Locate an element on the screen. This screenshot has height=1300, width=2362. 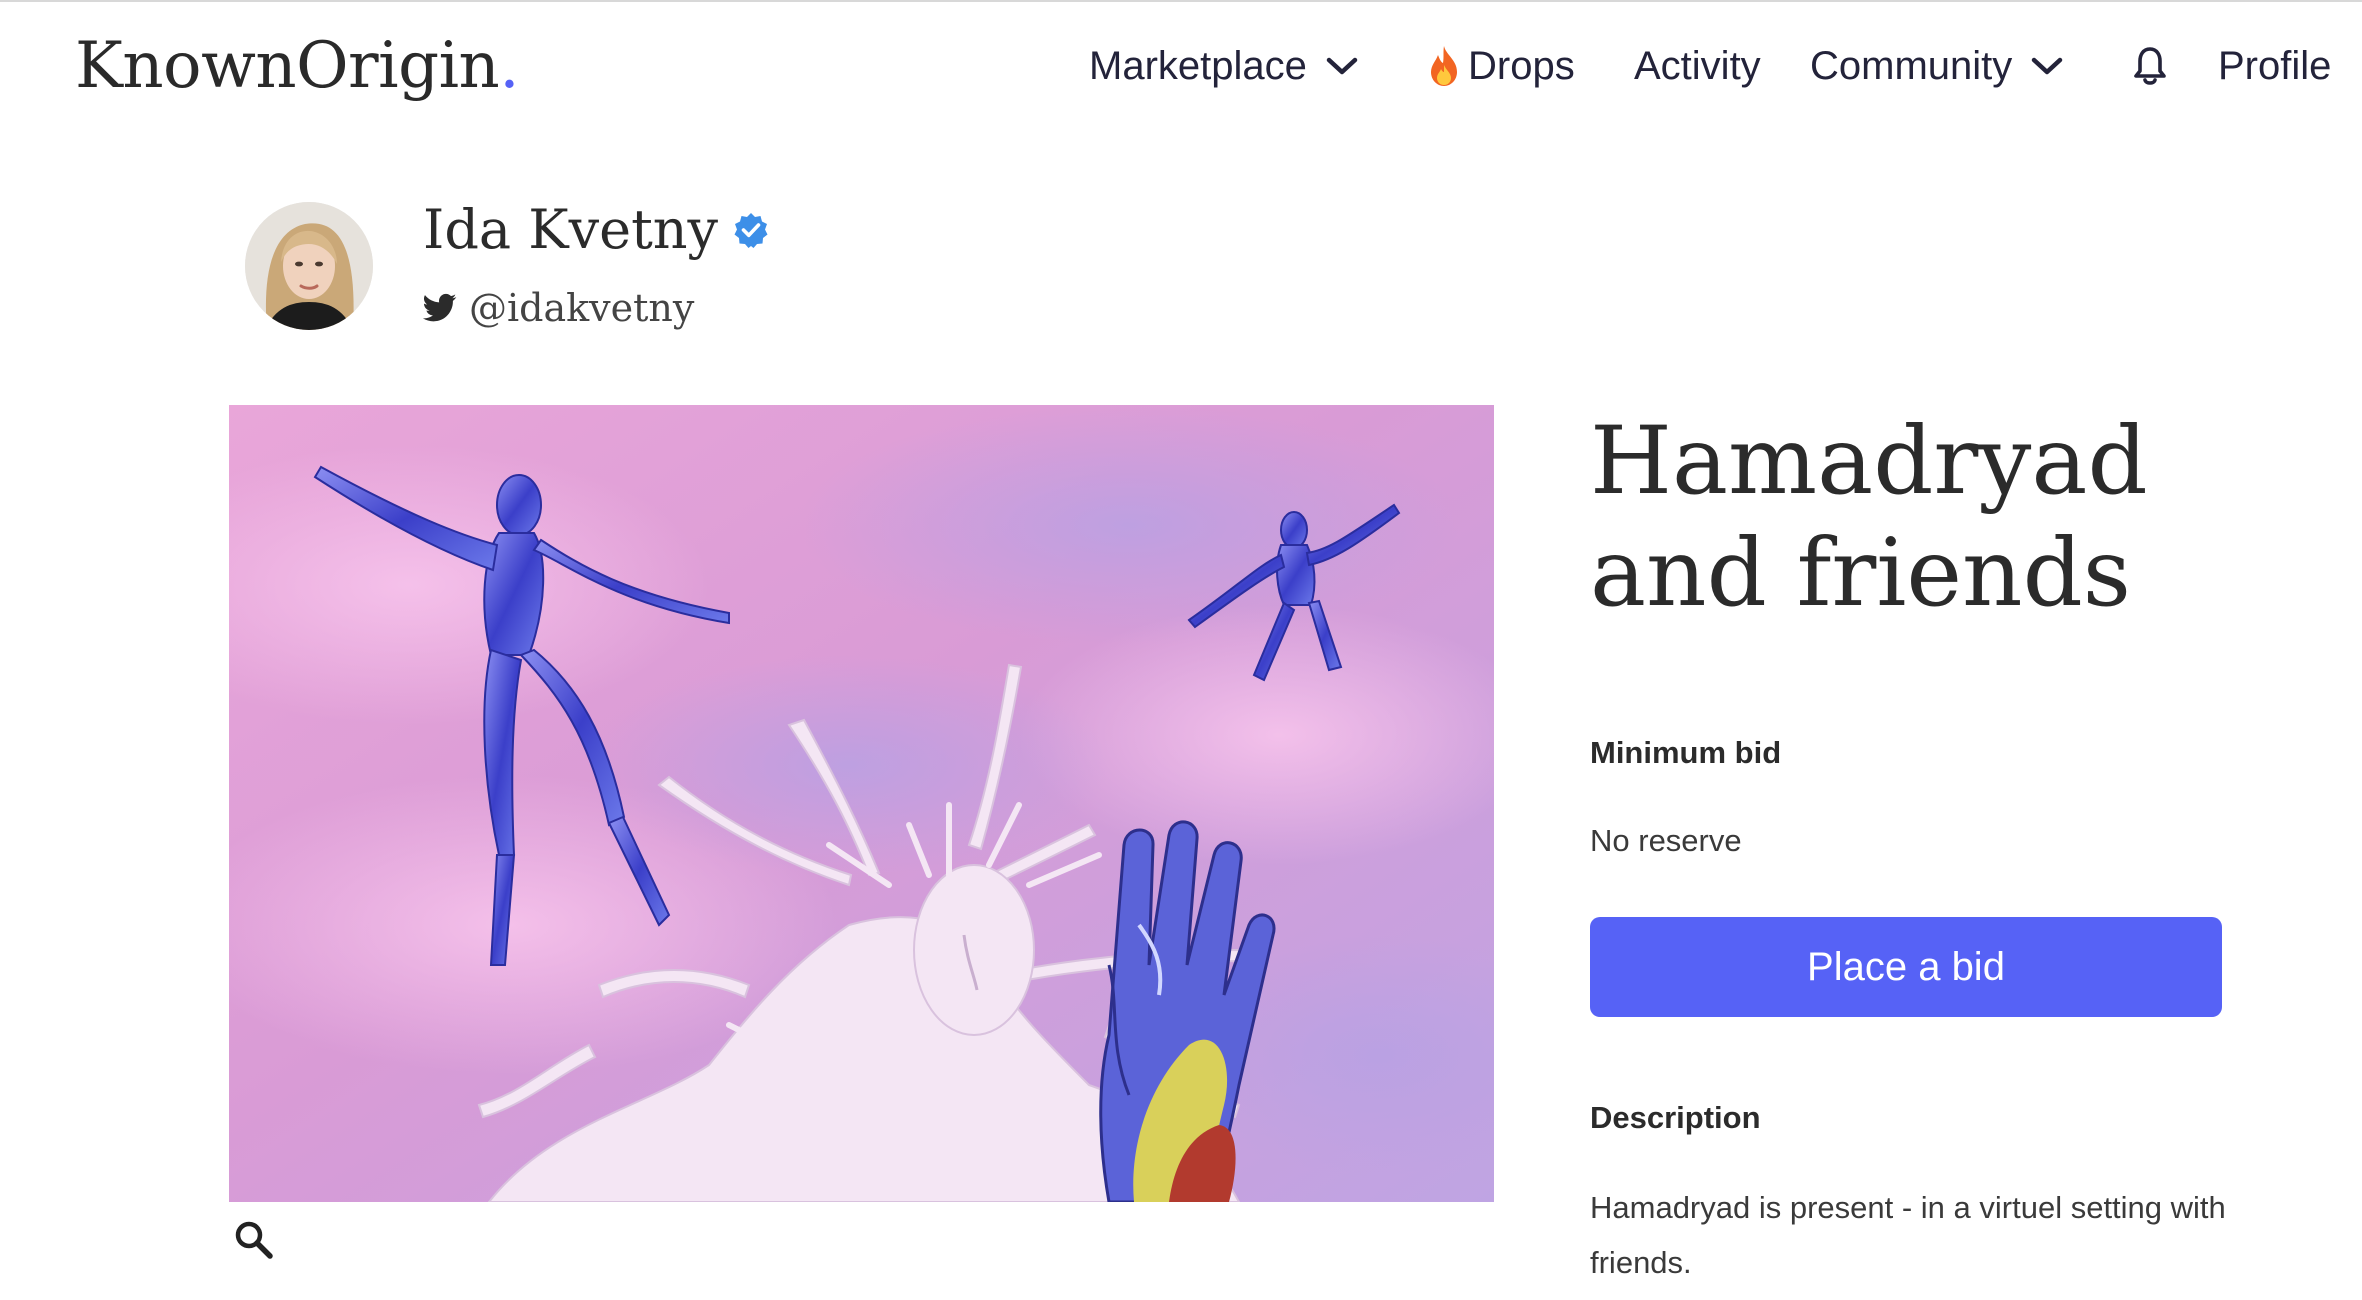
nav-activity-label: Activity is located at coordinates (1697, 65).